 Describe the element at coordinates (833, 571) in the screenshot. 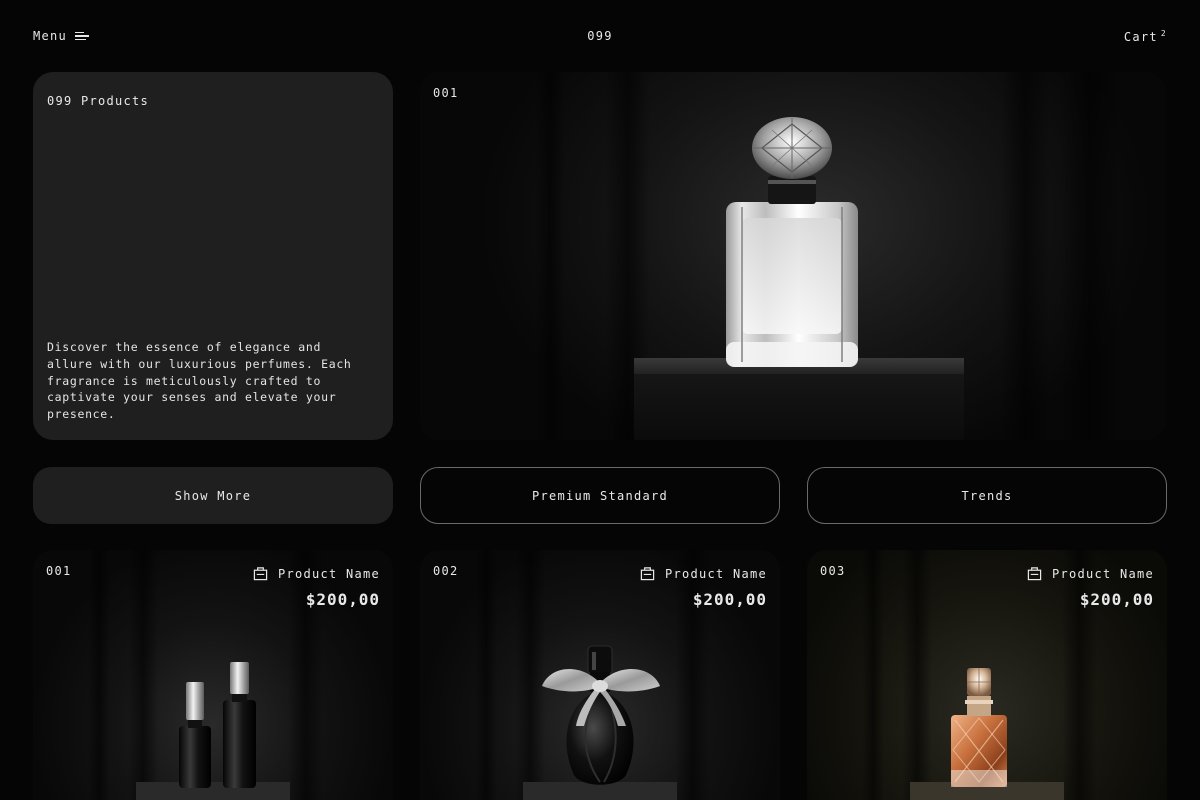

I see `product-number: 003` at that location.